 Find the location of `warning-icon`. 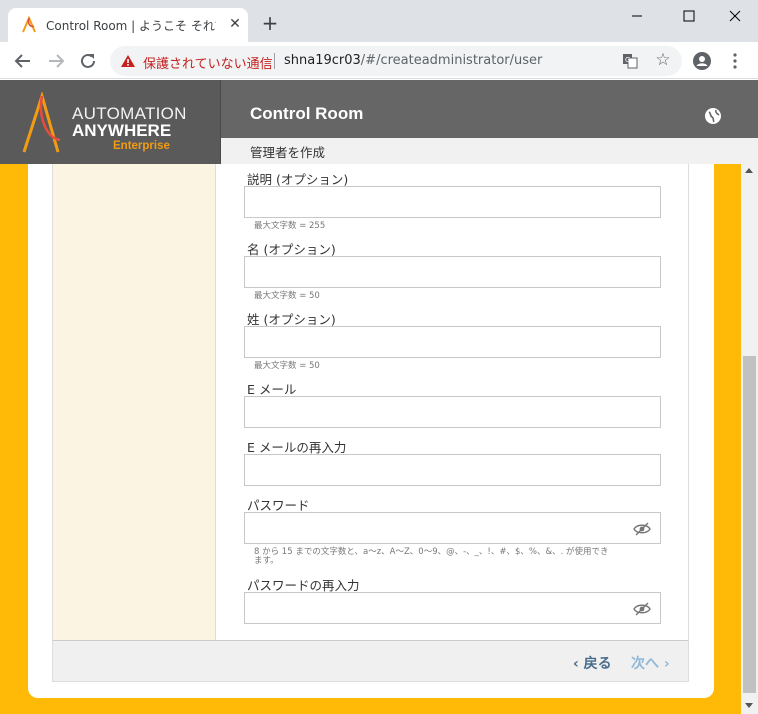

warning-icon is located at coordinates (128, 61).